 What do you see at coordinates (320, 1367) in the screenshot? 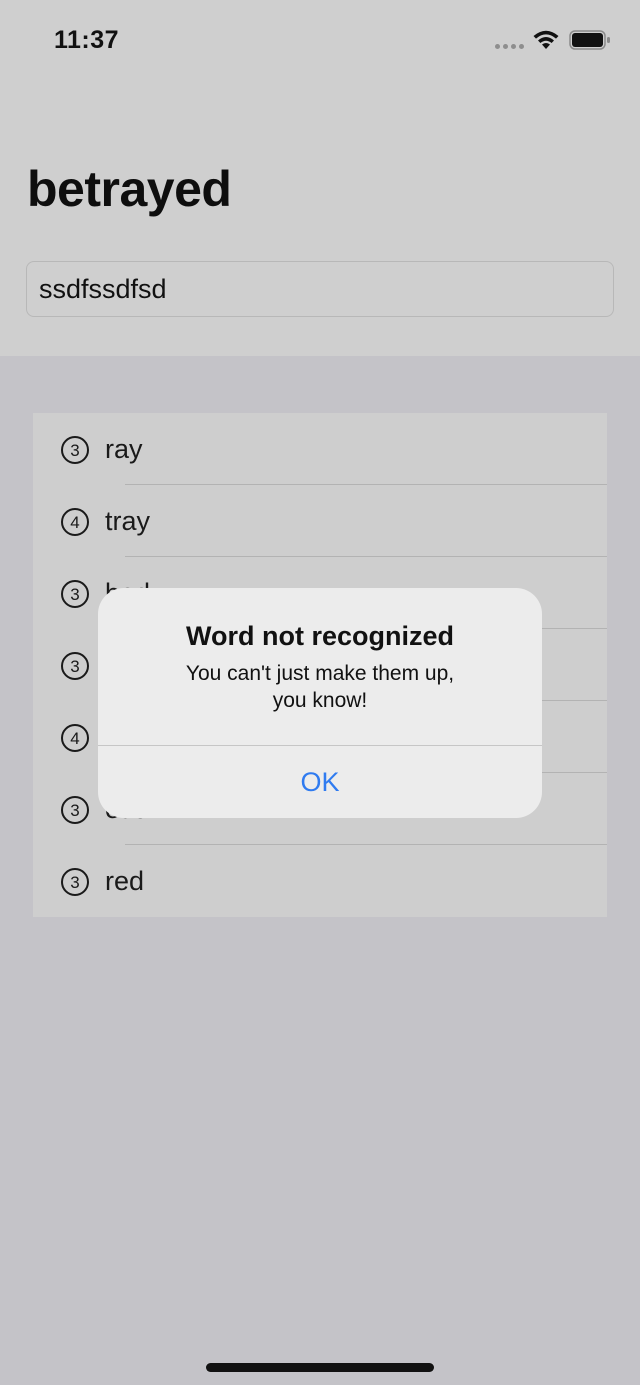
I see `home-indicator` at bounding box center [320, 1367].